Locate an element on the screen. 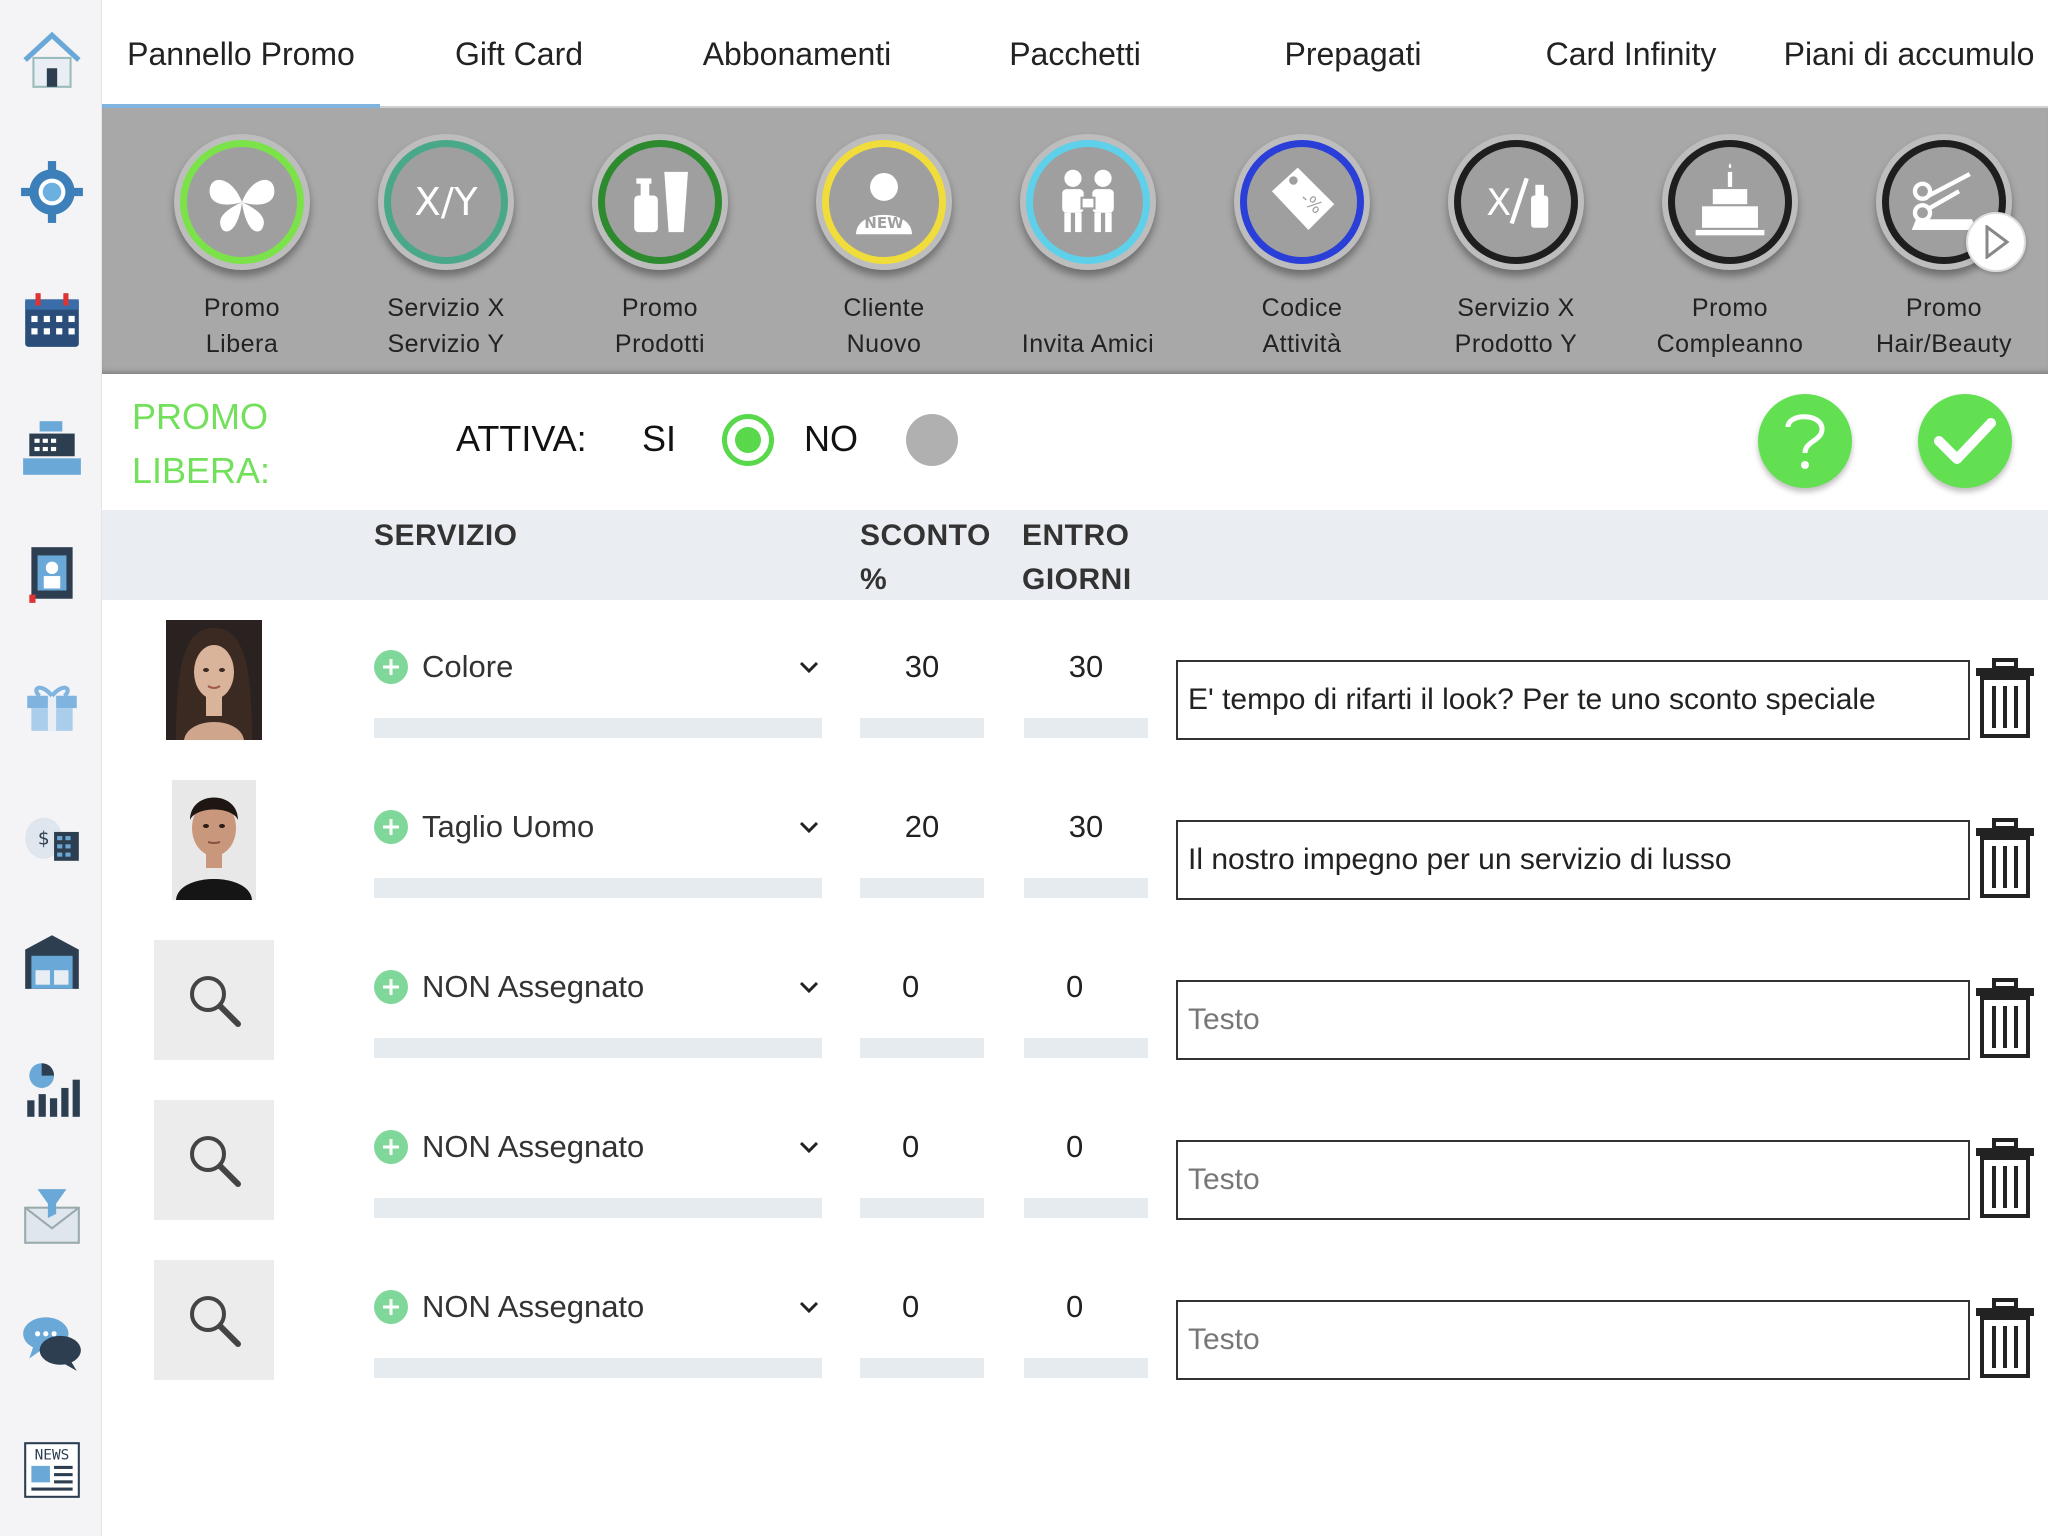 Image resolution: width=2048 pixels, height=1536 pixels. svg-text: X/Y is located at coordinates (446, 202).